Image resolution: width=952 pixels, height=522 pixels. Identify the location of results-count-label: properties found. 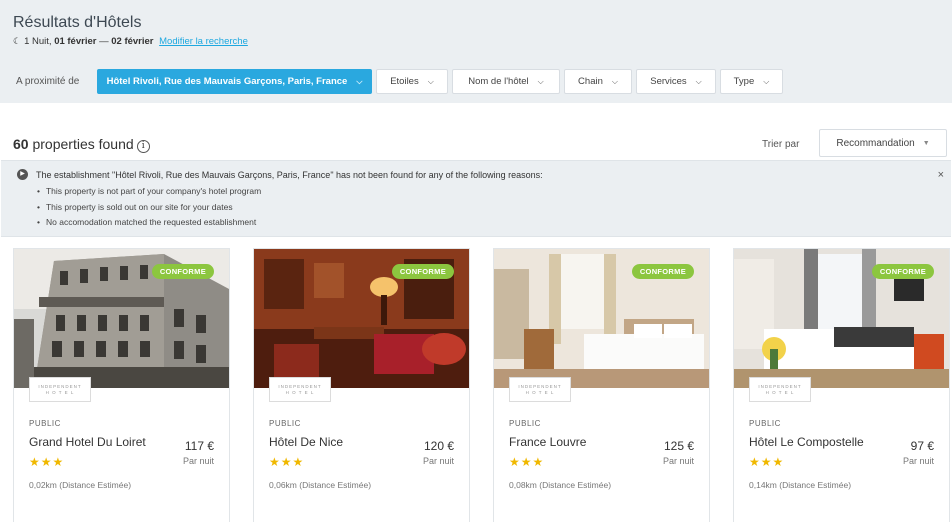
(83, 144).